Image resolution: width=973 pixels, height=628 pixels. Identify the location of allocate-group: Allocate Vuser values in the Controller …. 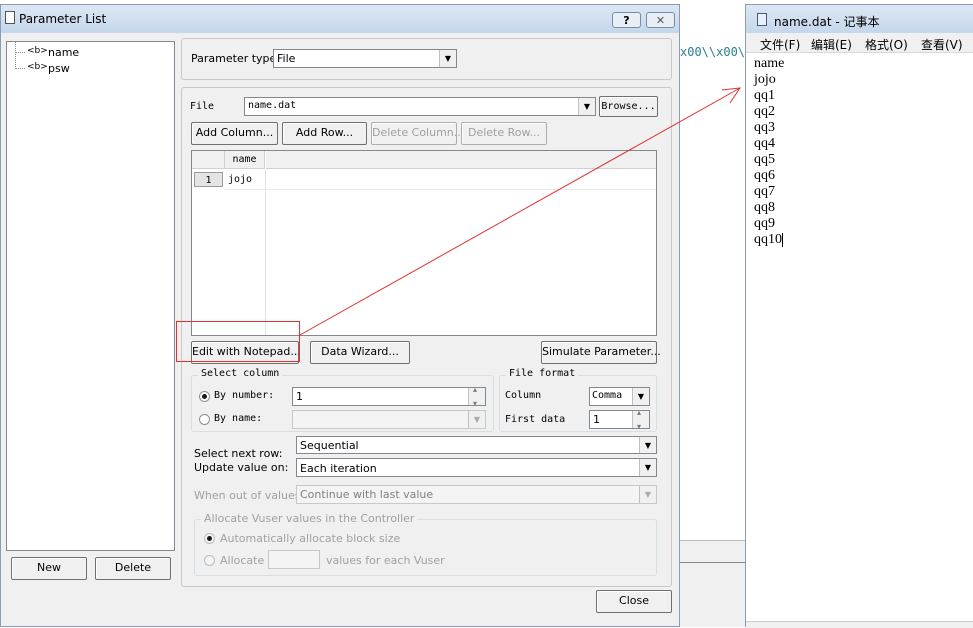
(425, 544).